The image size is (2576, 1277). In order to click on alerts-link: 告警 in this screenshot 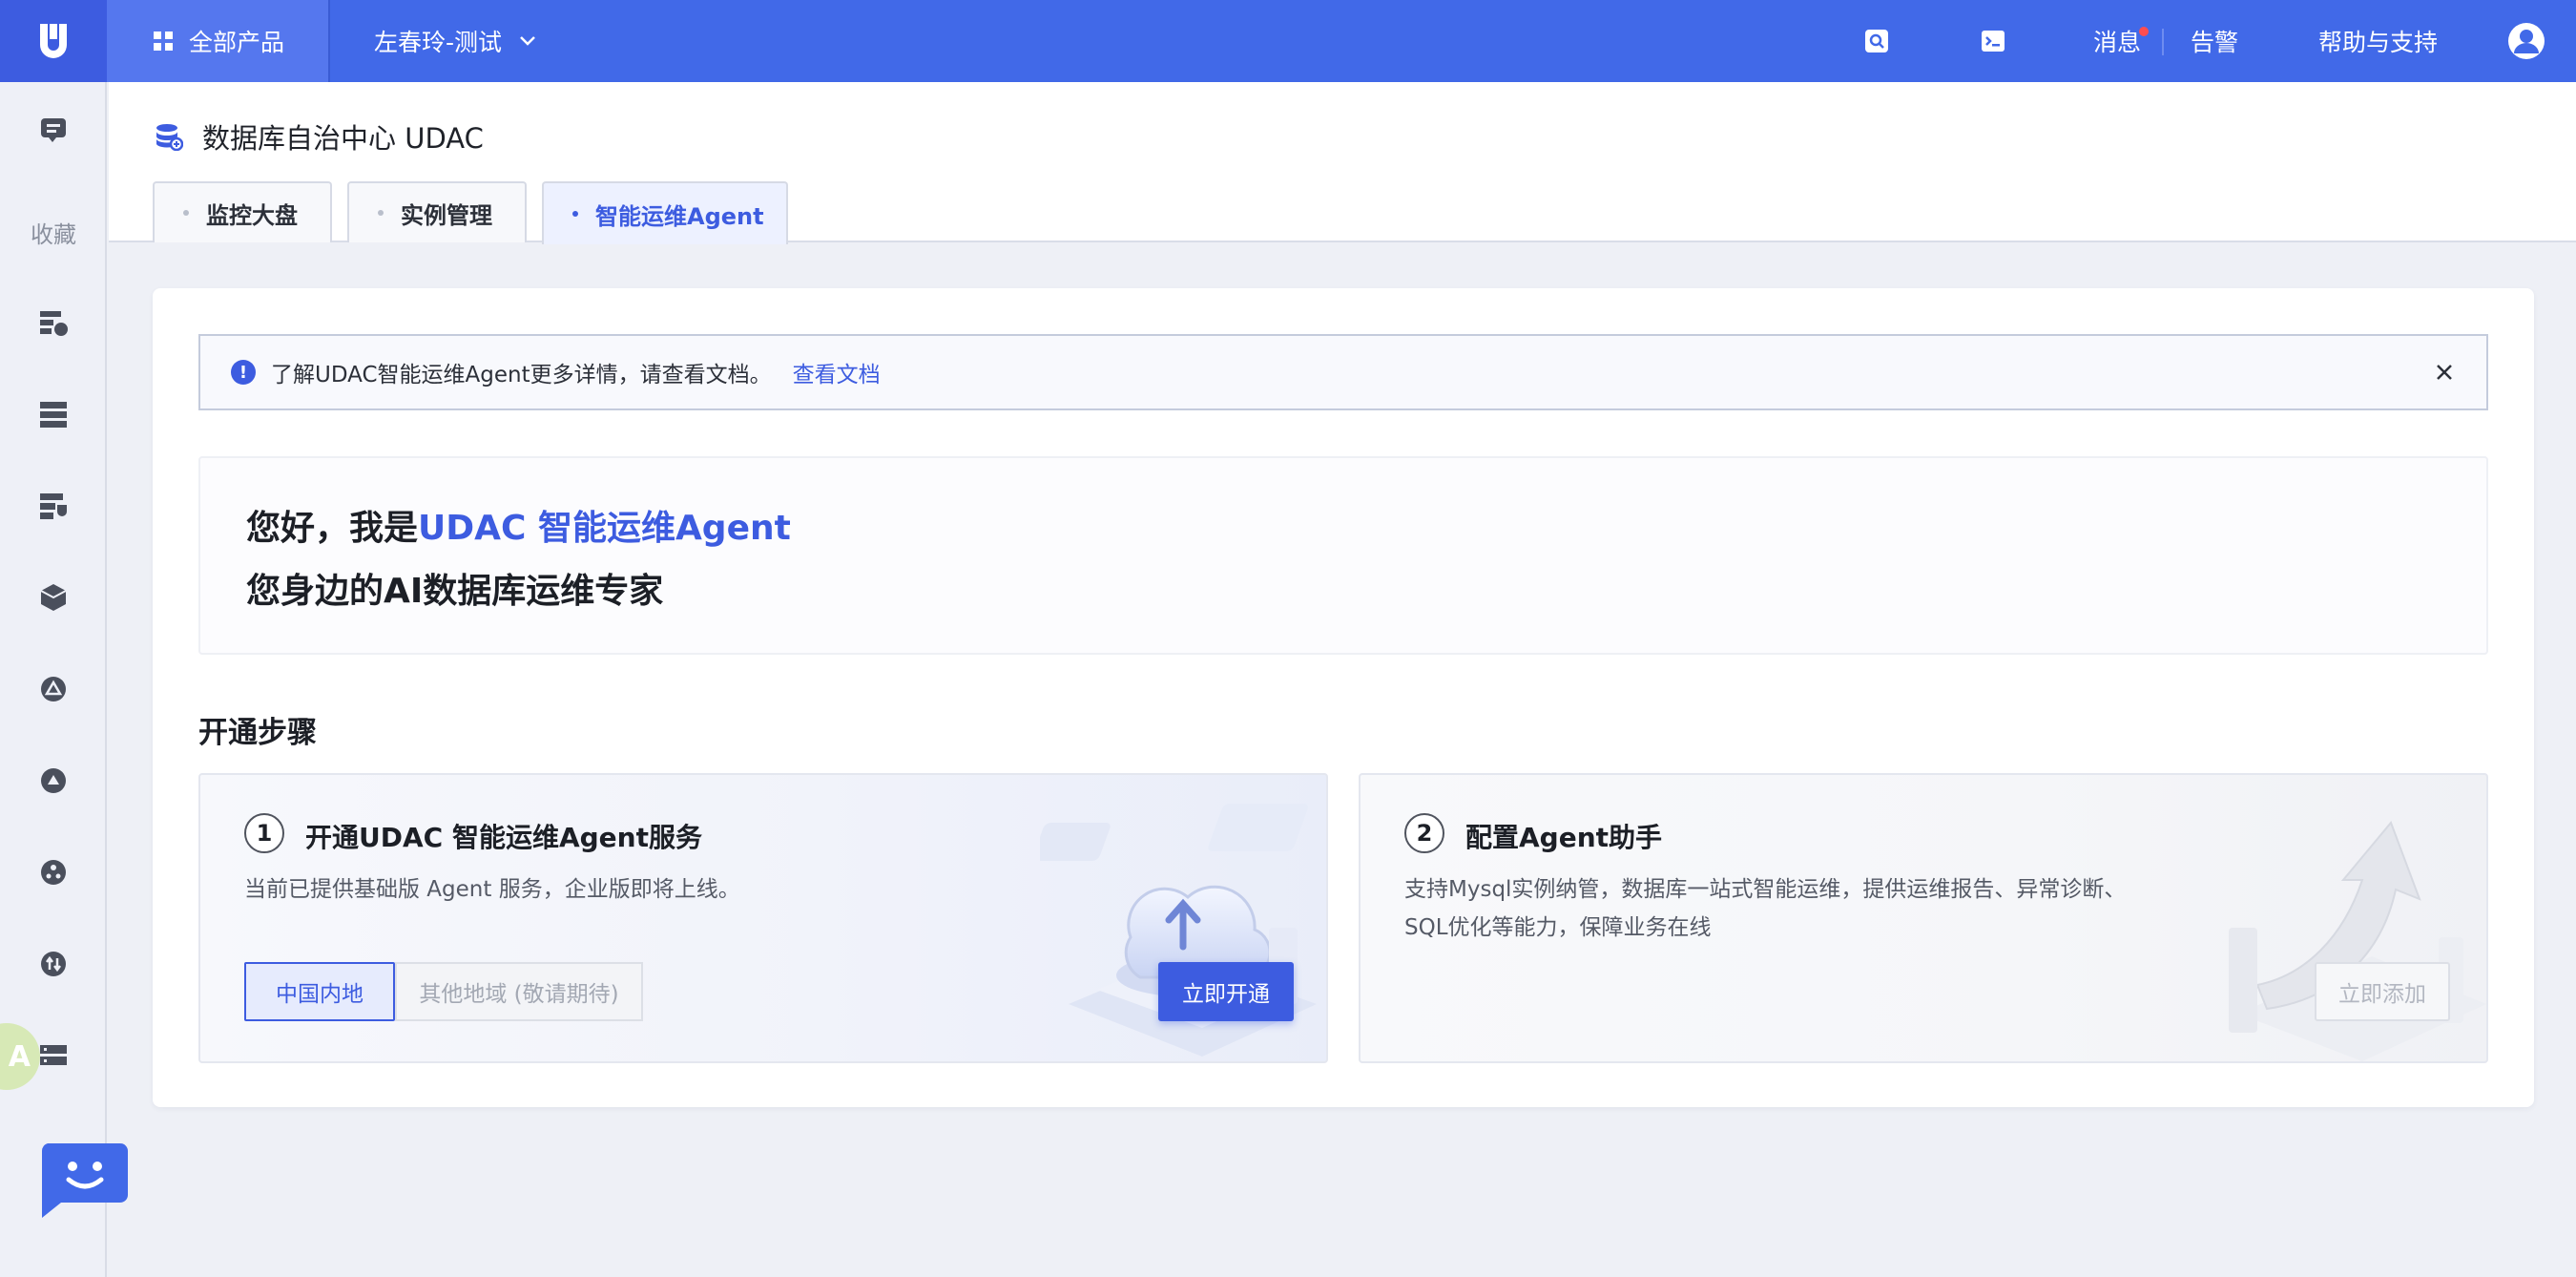, I will do `click(2214, 41)`.